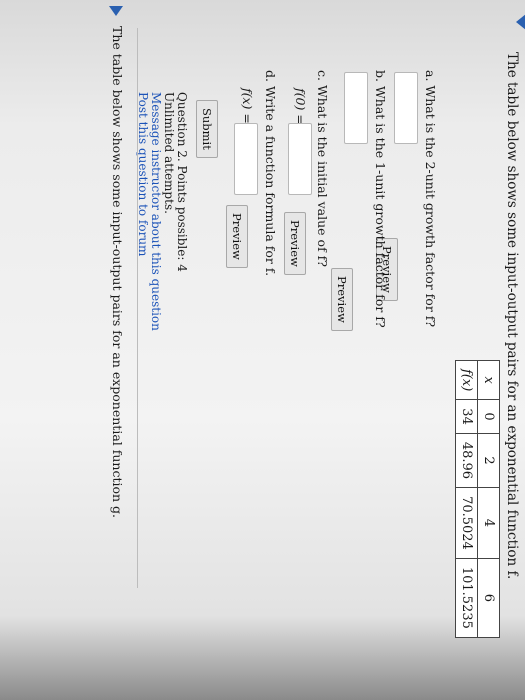 This screenshot has width=525, height=700. What do you see at coordinates (466, 598) in the screenshot?
I see `table-cell: 101.5235` at bounding box center [466, 598].